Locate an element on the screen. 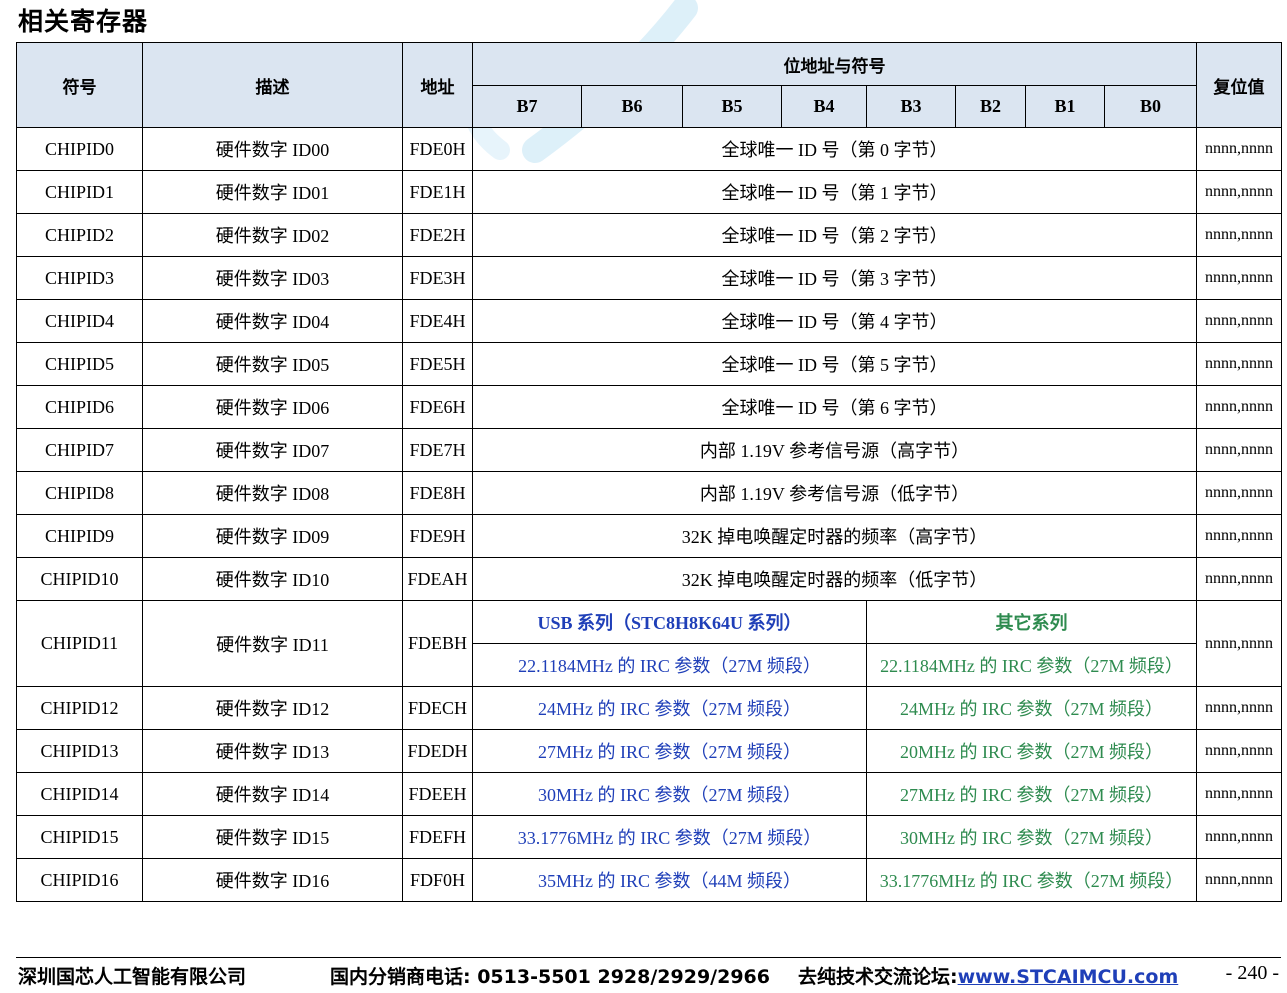 The image size is (1287, 993). cell-description: 硬件数字 ID07 is located at coordinates (272, 450).